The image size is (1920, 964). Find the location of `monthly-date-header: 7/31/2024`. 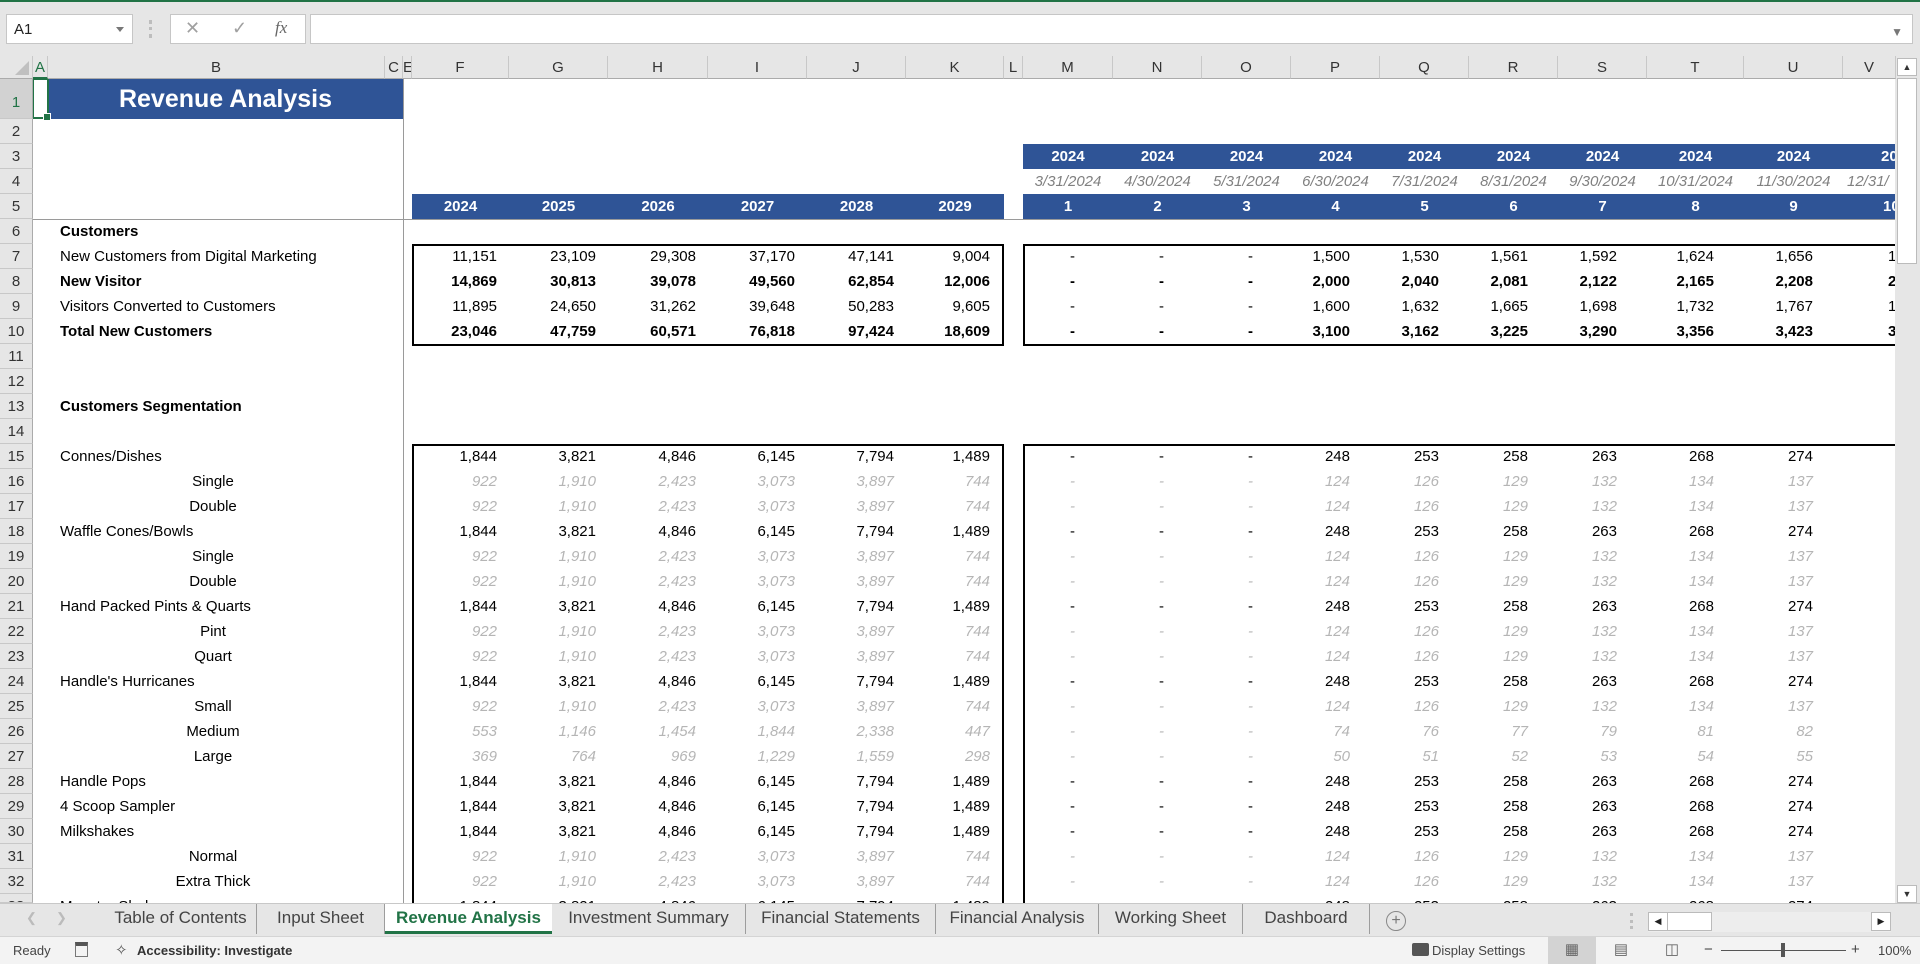

monthly-date-header: 7/31/2024 is located at coordinates (1424, 181).